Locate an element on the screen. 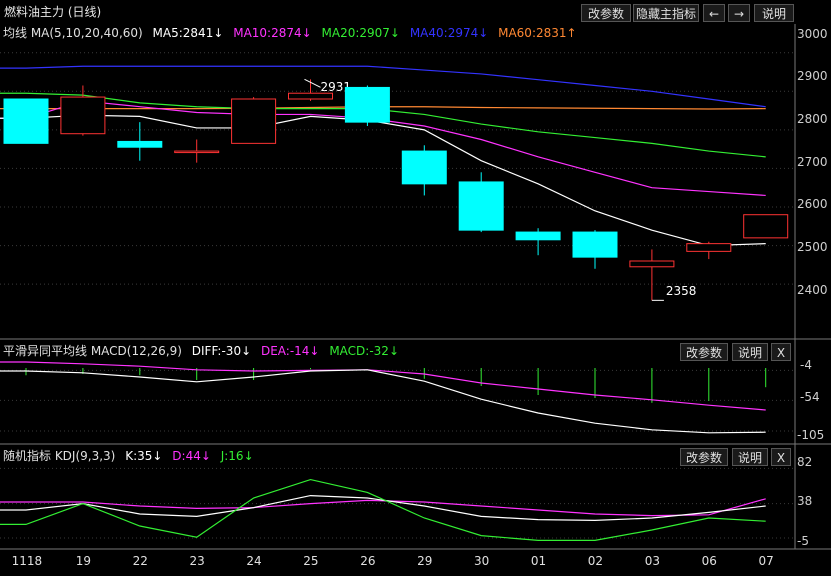 The width and height of the screenshot is (831, 576). dea-line is located at coordinates (383, 386).